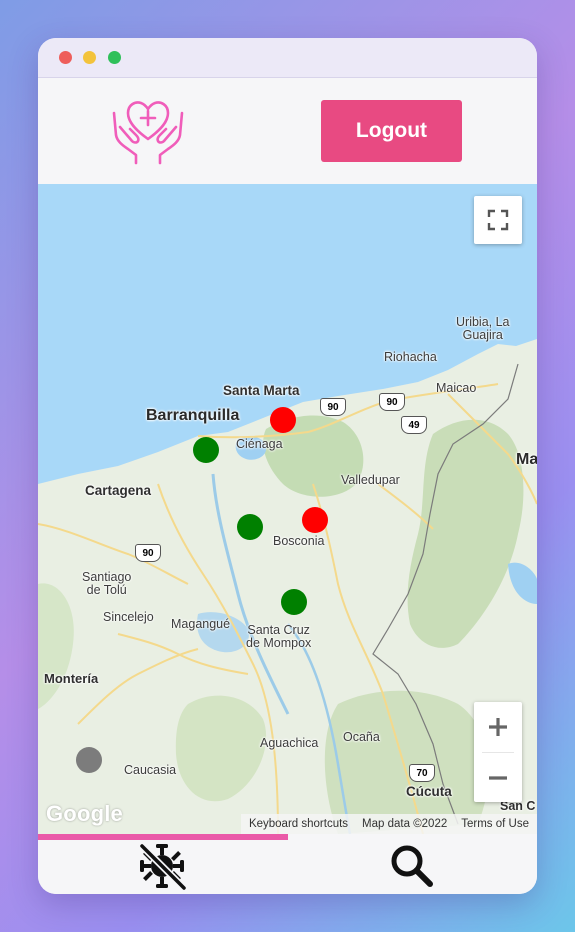 The image size is (575, 932). Describe the element at coordinates (278, 630) in the screenshot. I see `place-mompox-line1: Santa Cruz` at that location.